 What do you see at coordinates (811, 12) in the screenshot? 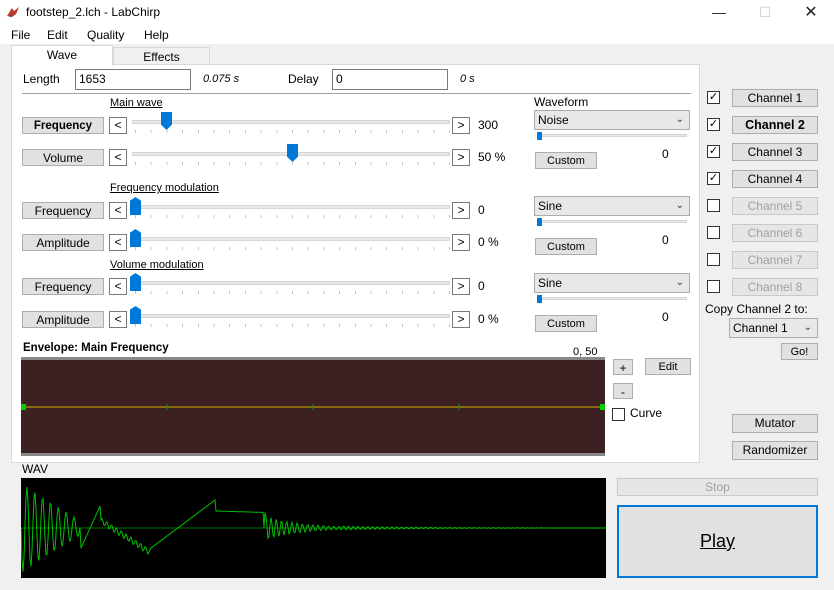
I see `close-icon: ✕` at bounding box center [811, 12].